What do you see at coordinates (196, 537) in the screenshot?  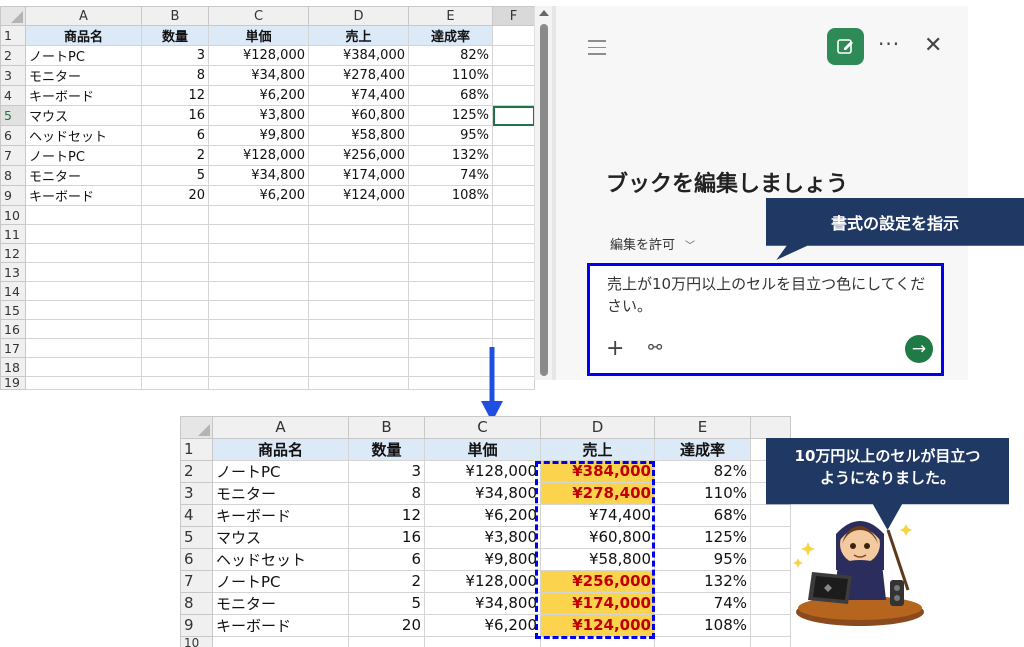 I see `row-header: 5` at bounding box center [196, 537].